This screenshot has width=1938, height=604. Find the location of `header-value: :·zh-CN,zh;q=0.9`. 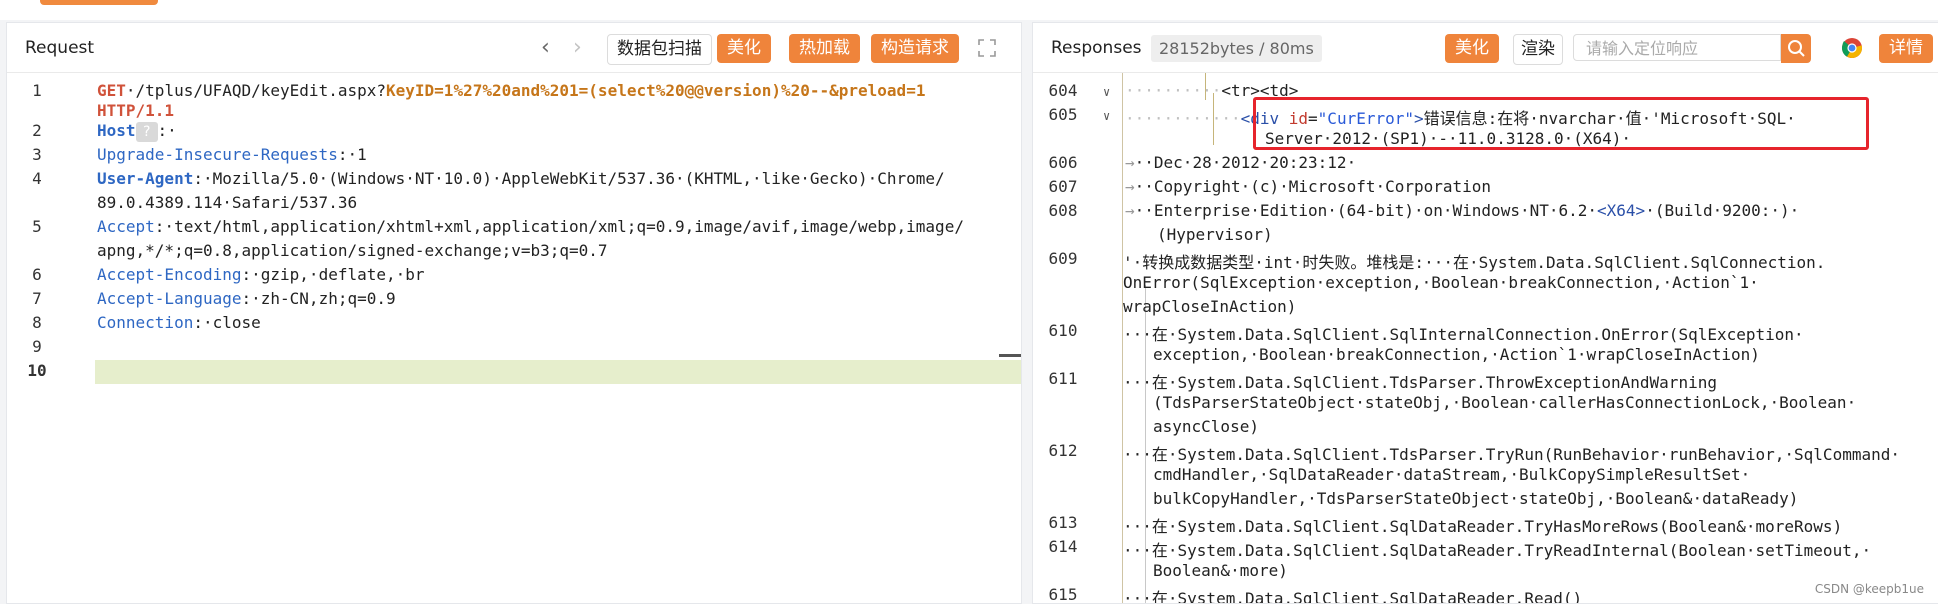

header-value: :·zh-CN,zh;q=0.9 is located at coordinates (318, 298).